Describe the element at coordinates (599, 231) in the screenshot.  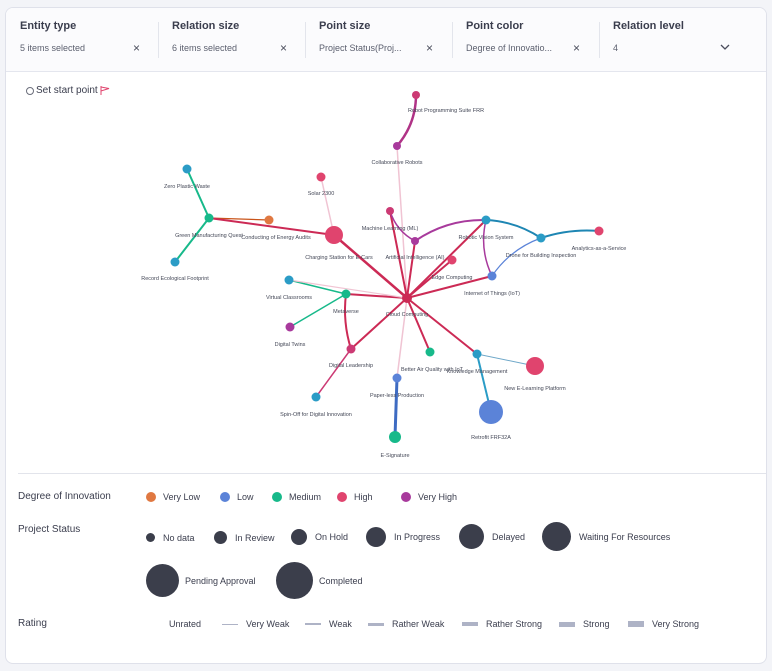
I see `graph-node-analytics-as-a-service` at that location.